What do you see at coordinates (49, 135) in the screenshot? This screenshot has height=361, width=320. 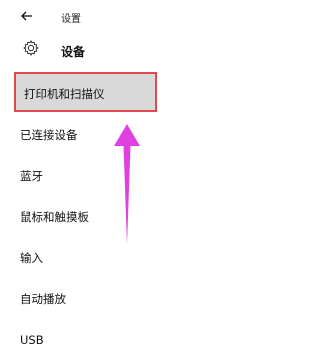 I see `nav-item-label: 已连接设备` at bounding box center [49, 135].